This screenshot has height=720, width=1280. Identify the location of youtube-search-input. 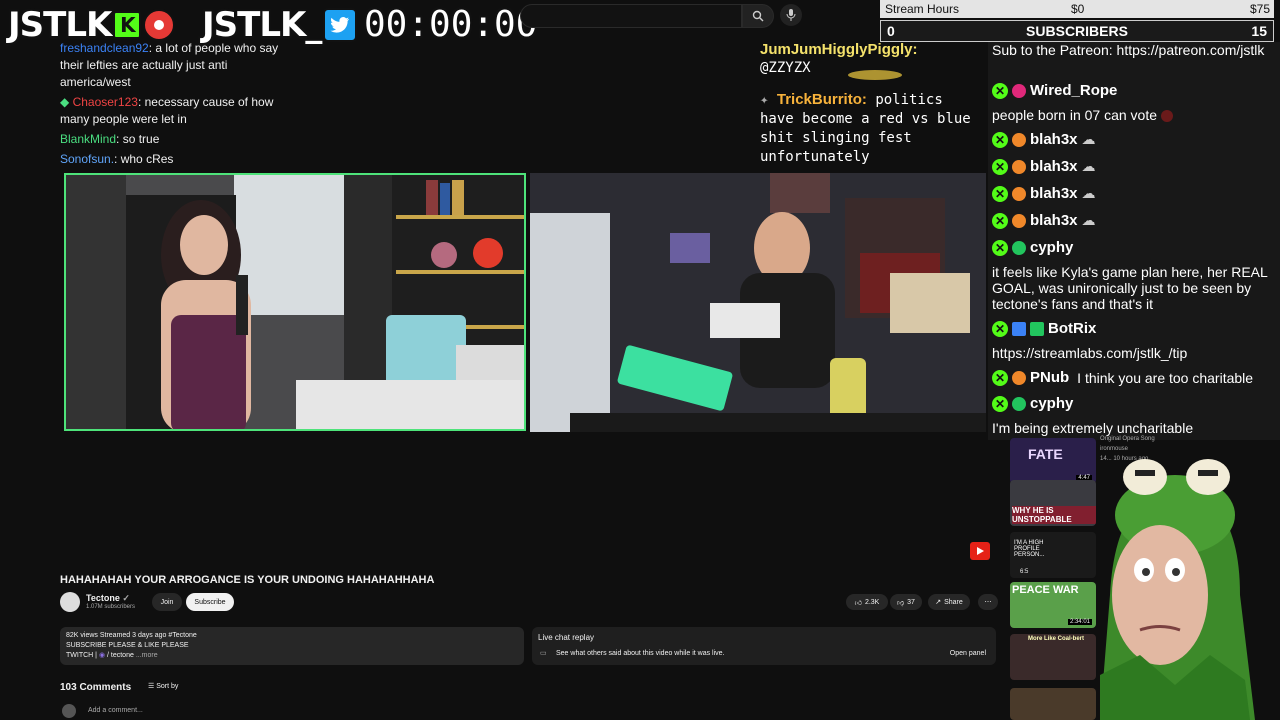
(631, 16).